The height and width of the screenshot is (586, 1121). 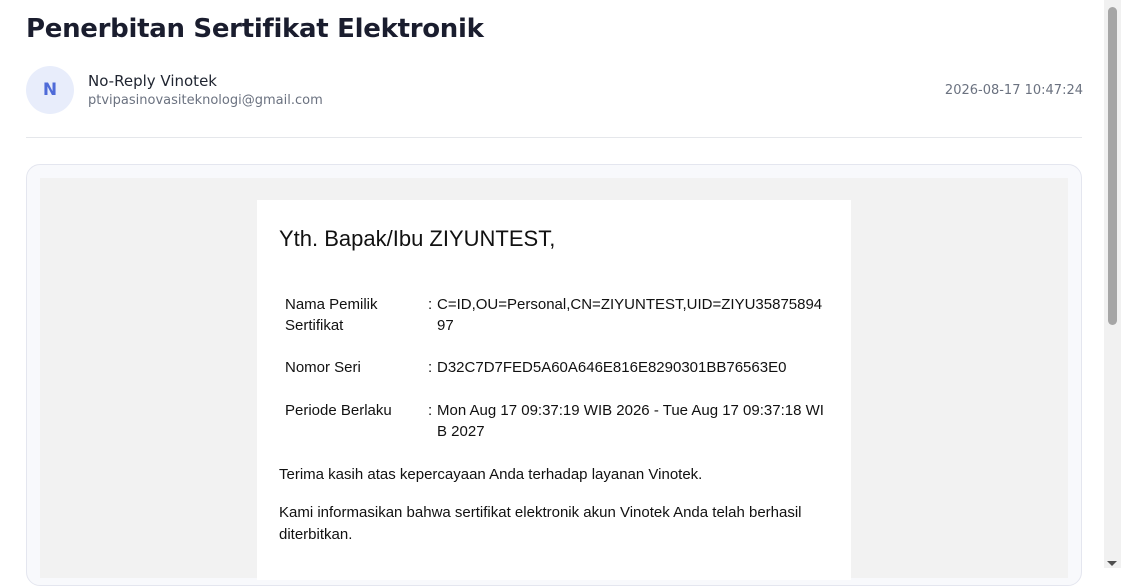 What do you see at coordinates (417, 238) in the screenshot?
I see `greeting: Yth. Bapak/Ibu ZIYUNTEST,` at bounding box center [417, 238].